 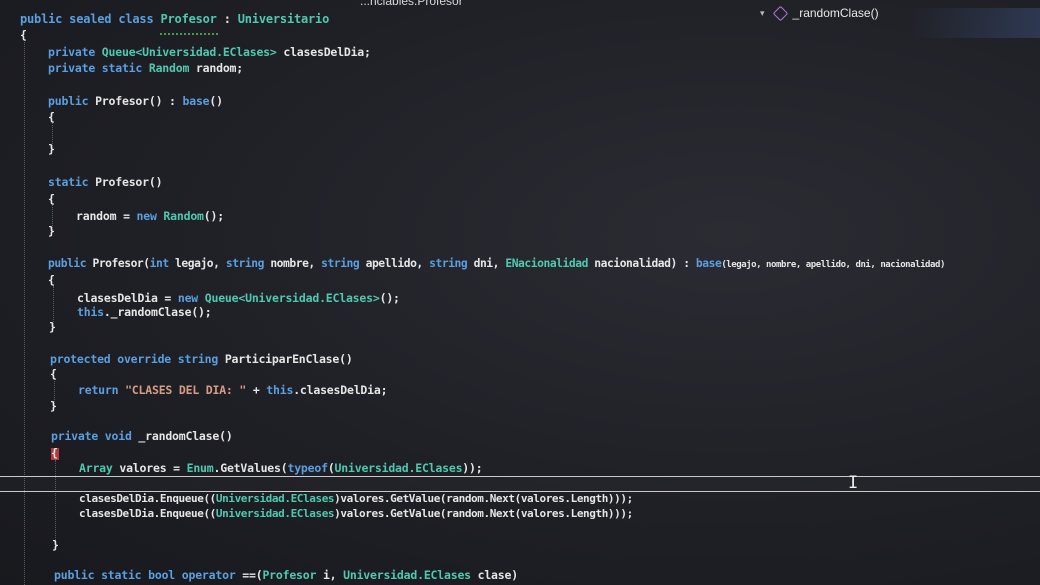 What do you see at coordinates (142, 436) in the screenshot?
I see `code-line-21: private void _randomClase()` at bounding box center [142, 436].